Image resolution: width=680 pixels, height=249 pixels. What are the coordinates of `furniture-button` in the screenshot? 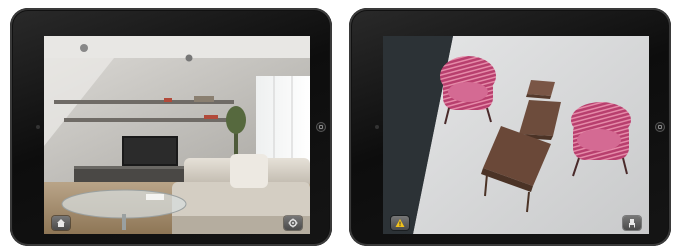 It's located at (632, 223).